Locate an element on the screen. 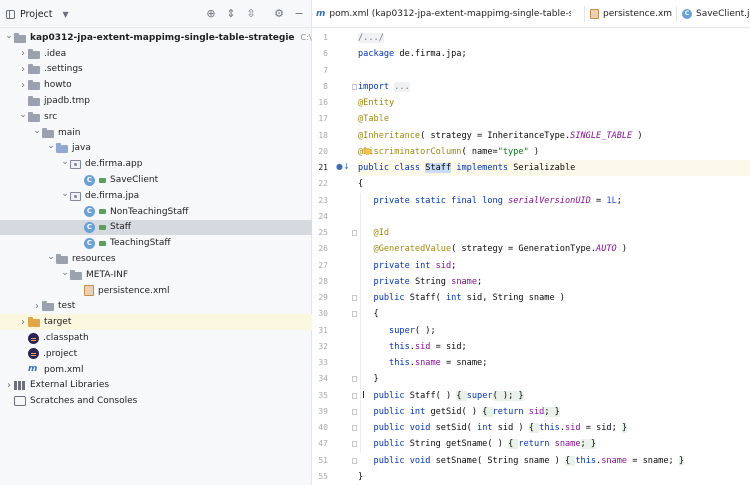 This screenshot has width=750, height=485. code-line: @Table is located at coordinates (554, 119).